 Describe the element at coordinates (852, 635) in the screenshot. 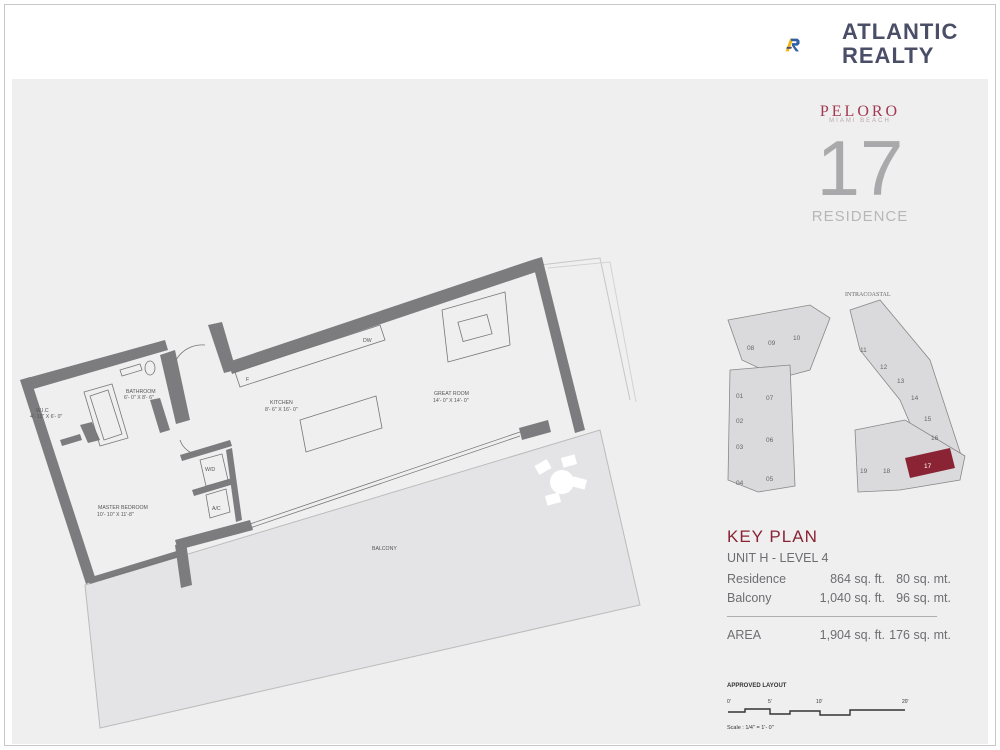

I see `area-total-sqft: 1,904 sq. ft.` at that location.